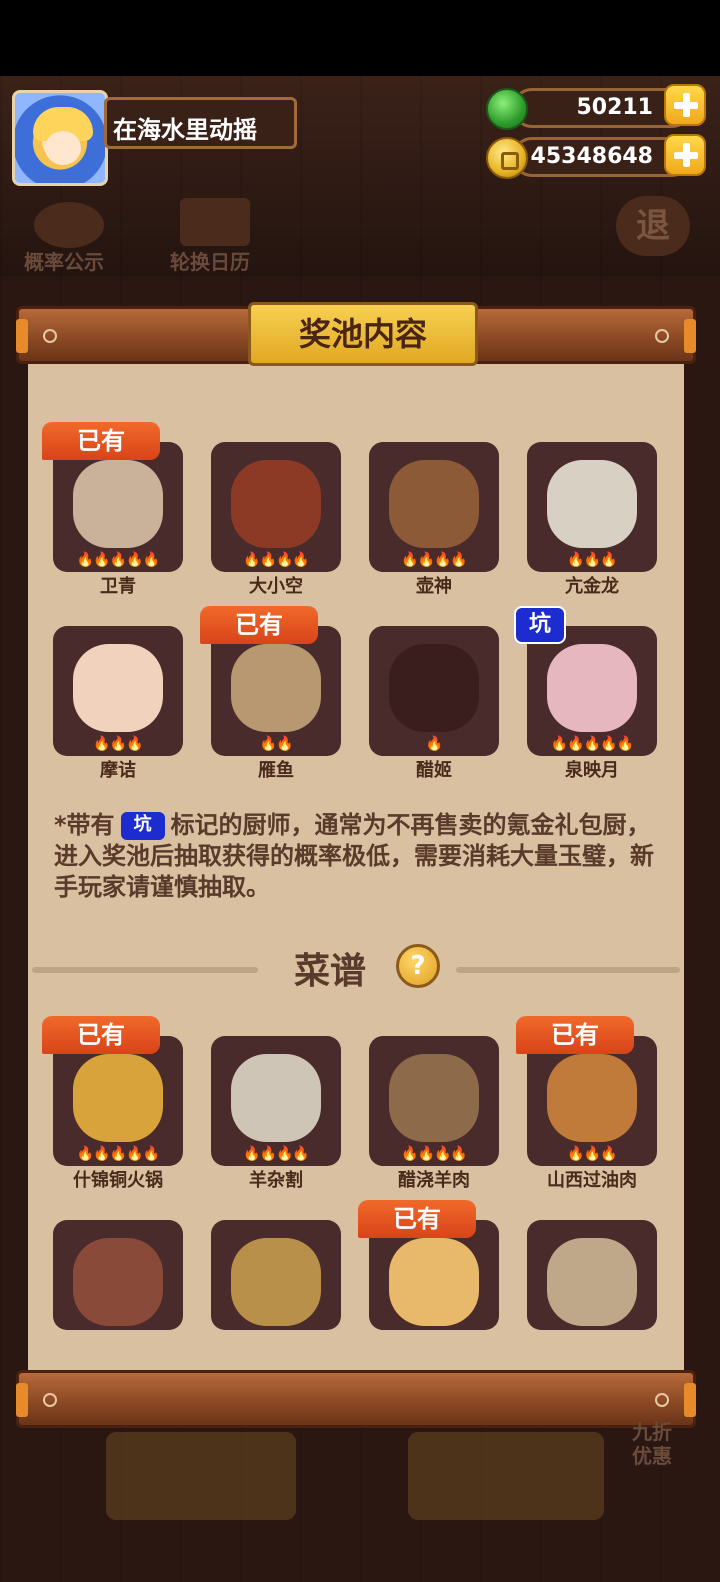 The image size is (720, 1582). I want to click on chef-name: 醋姬, so click(434, 770).